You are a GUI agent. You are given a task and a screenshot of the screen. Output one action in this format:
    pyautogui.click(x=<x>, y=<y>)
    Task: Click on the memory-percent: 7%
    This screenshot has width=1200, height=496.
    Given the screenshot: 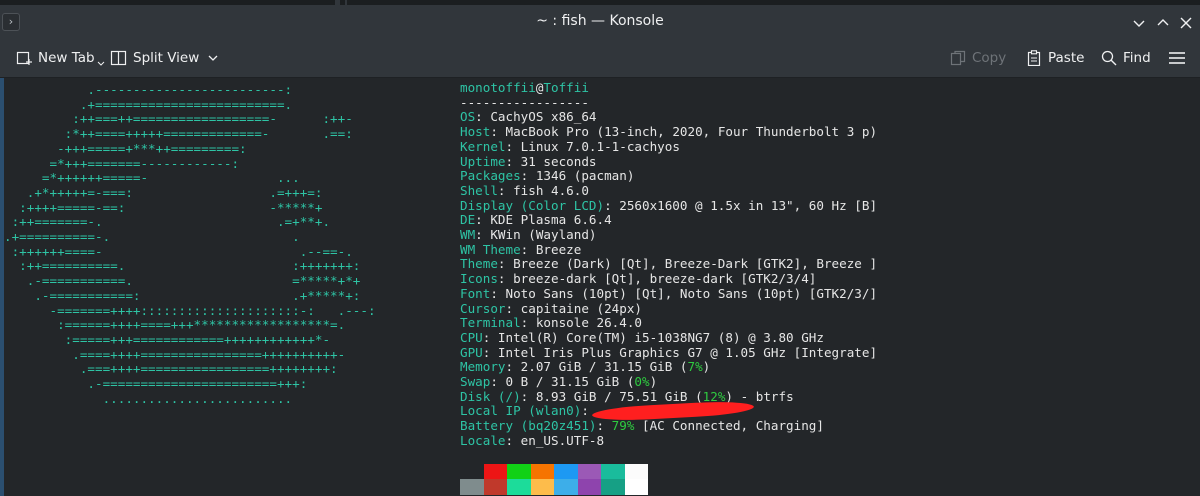 What is the action you would take?
    pyautogui.click(x=695, y=367)
    